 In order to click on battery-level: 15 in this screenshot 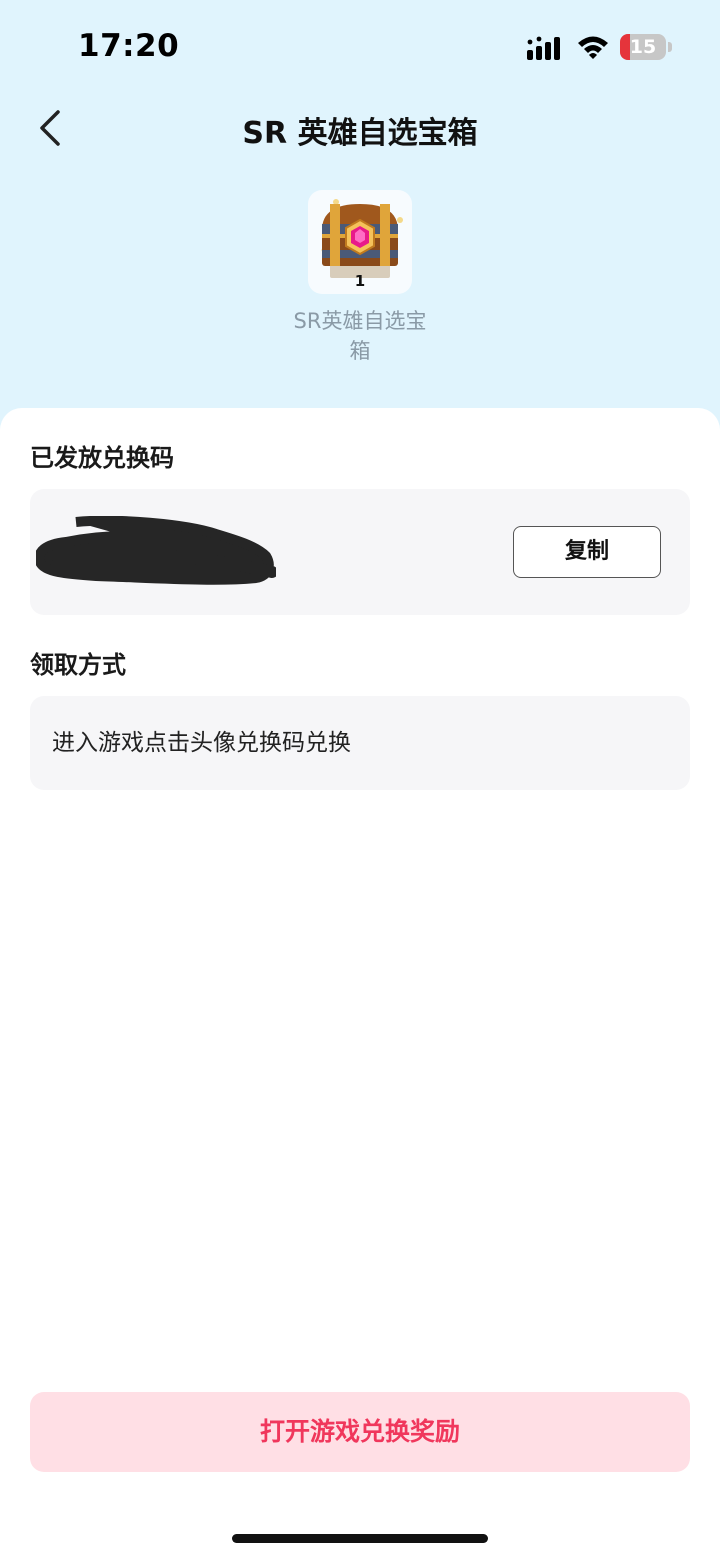, I will do `click(643, 47)`.